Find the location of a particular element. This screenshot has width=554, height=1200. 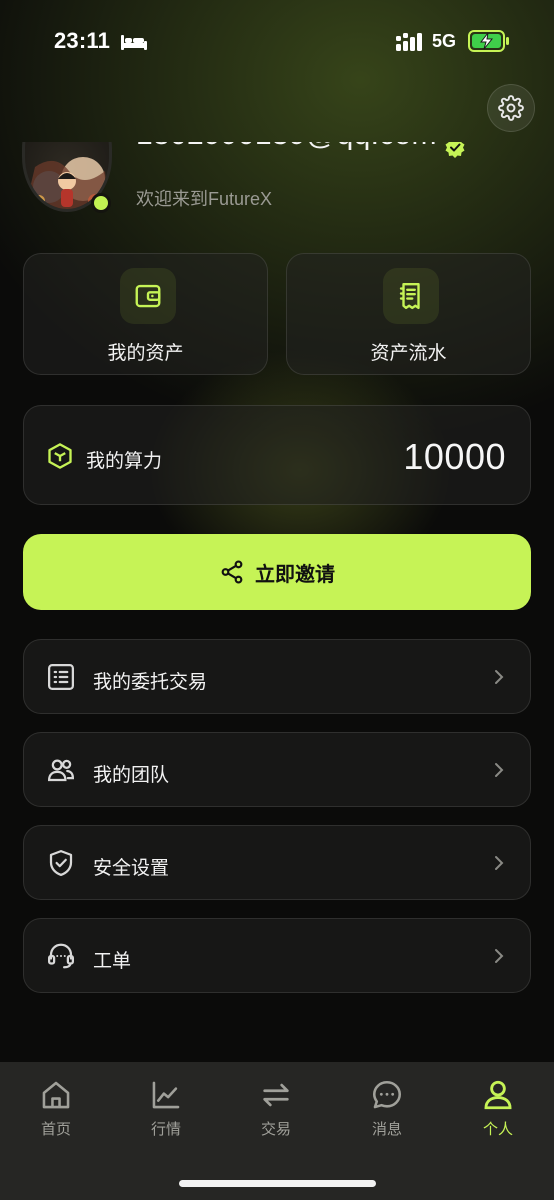

wallet-icon is located at coordinates (148, 296).